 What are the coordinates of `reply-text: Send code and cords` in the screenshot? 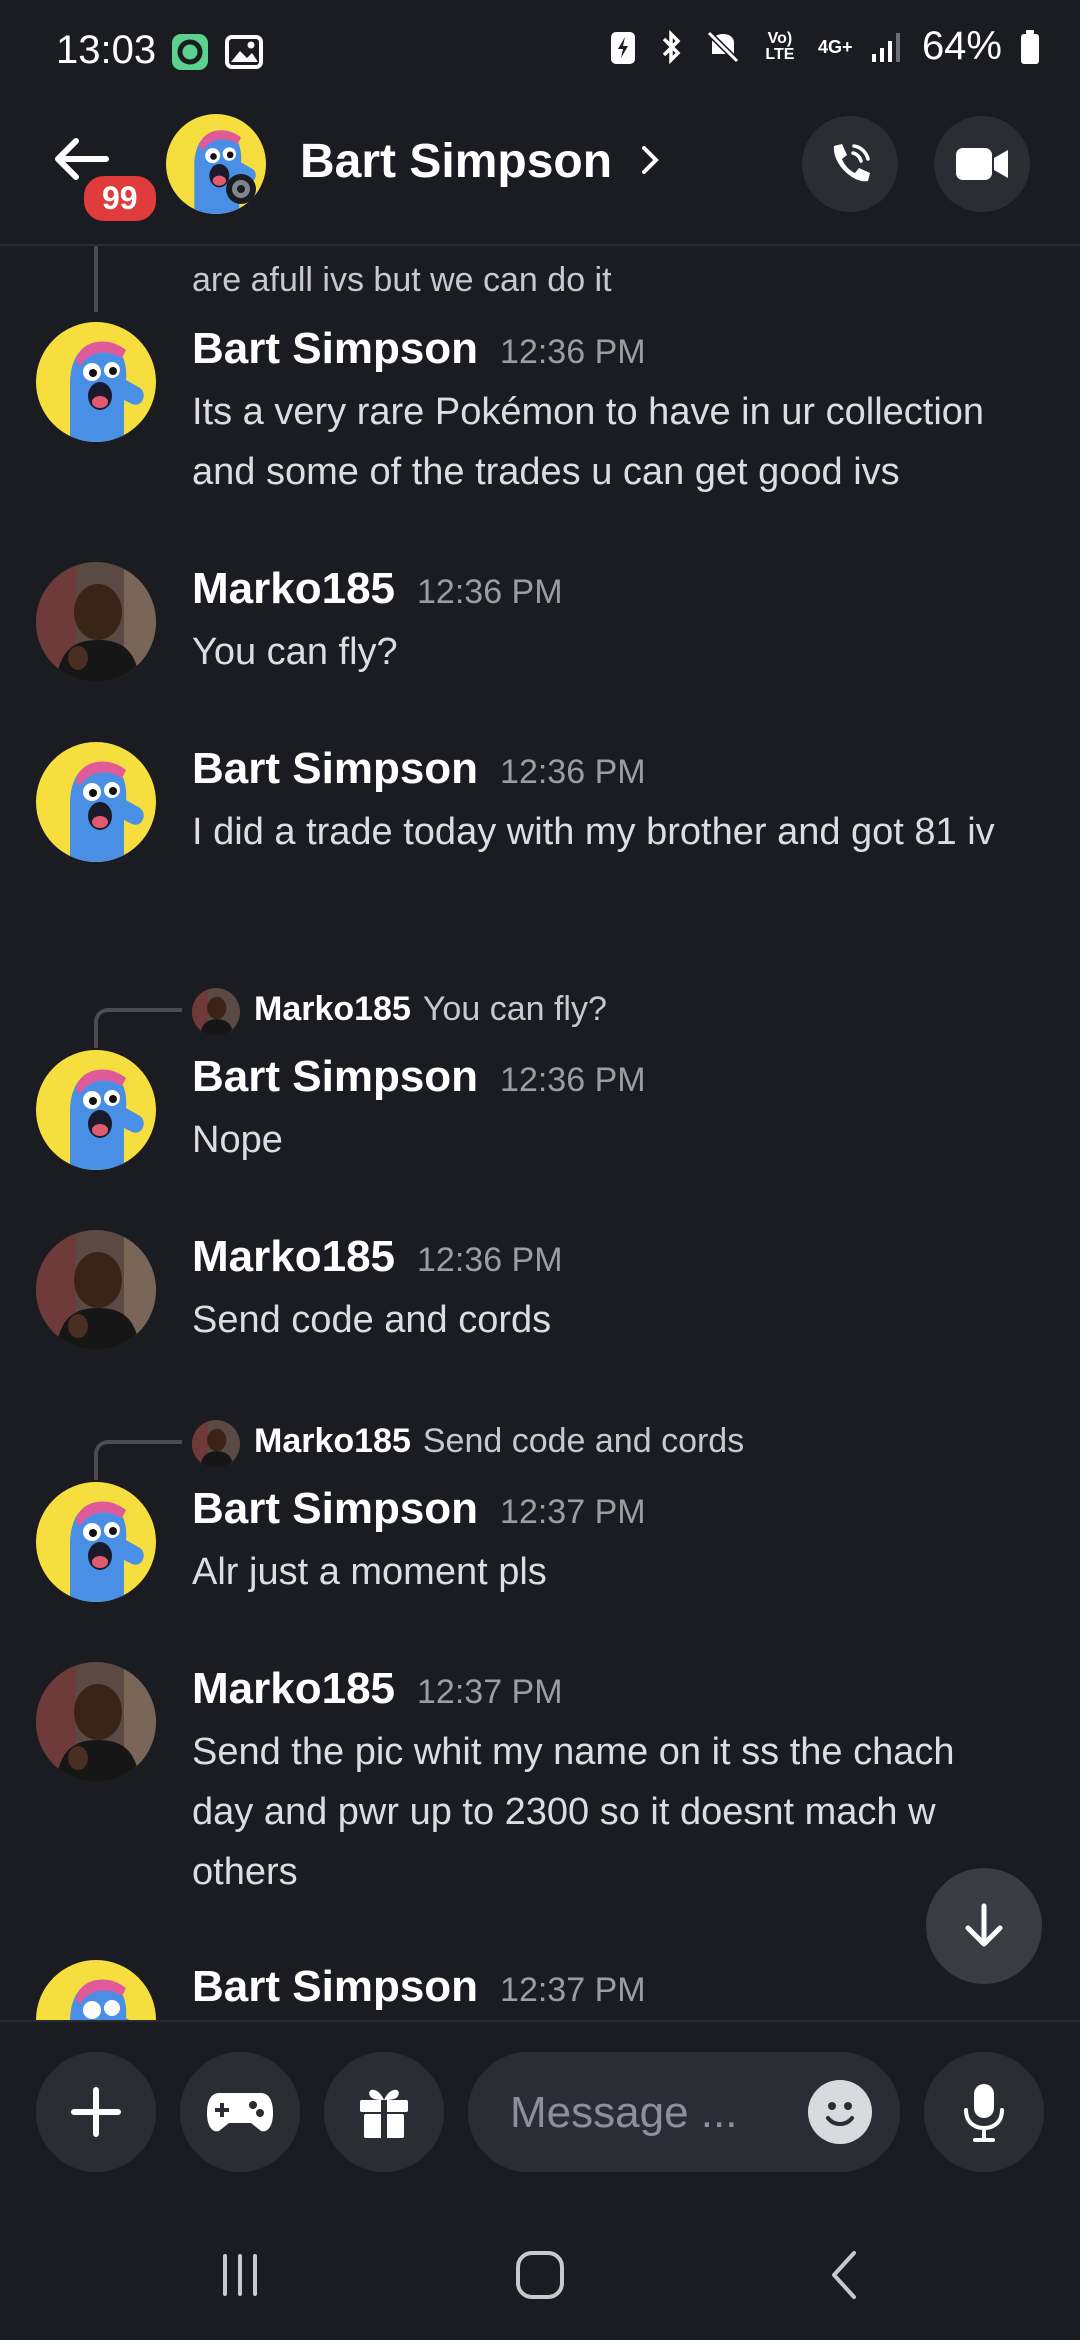 It's located at (583, 1441).